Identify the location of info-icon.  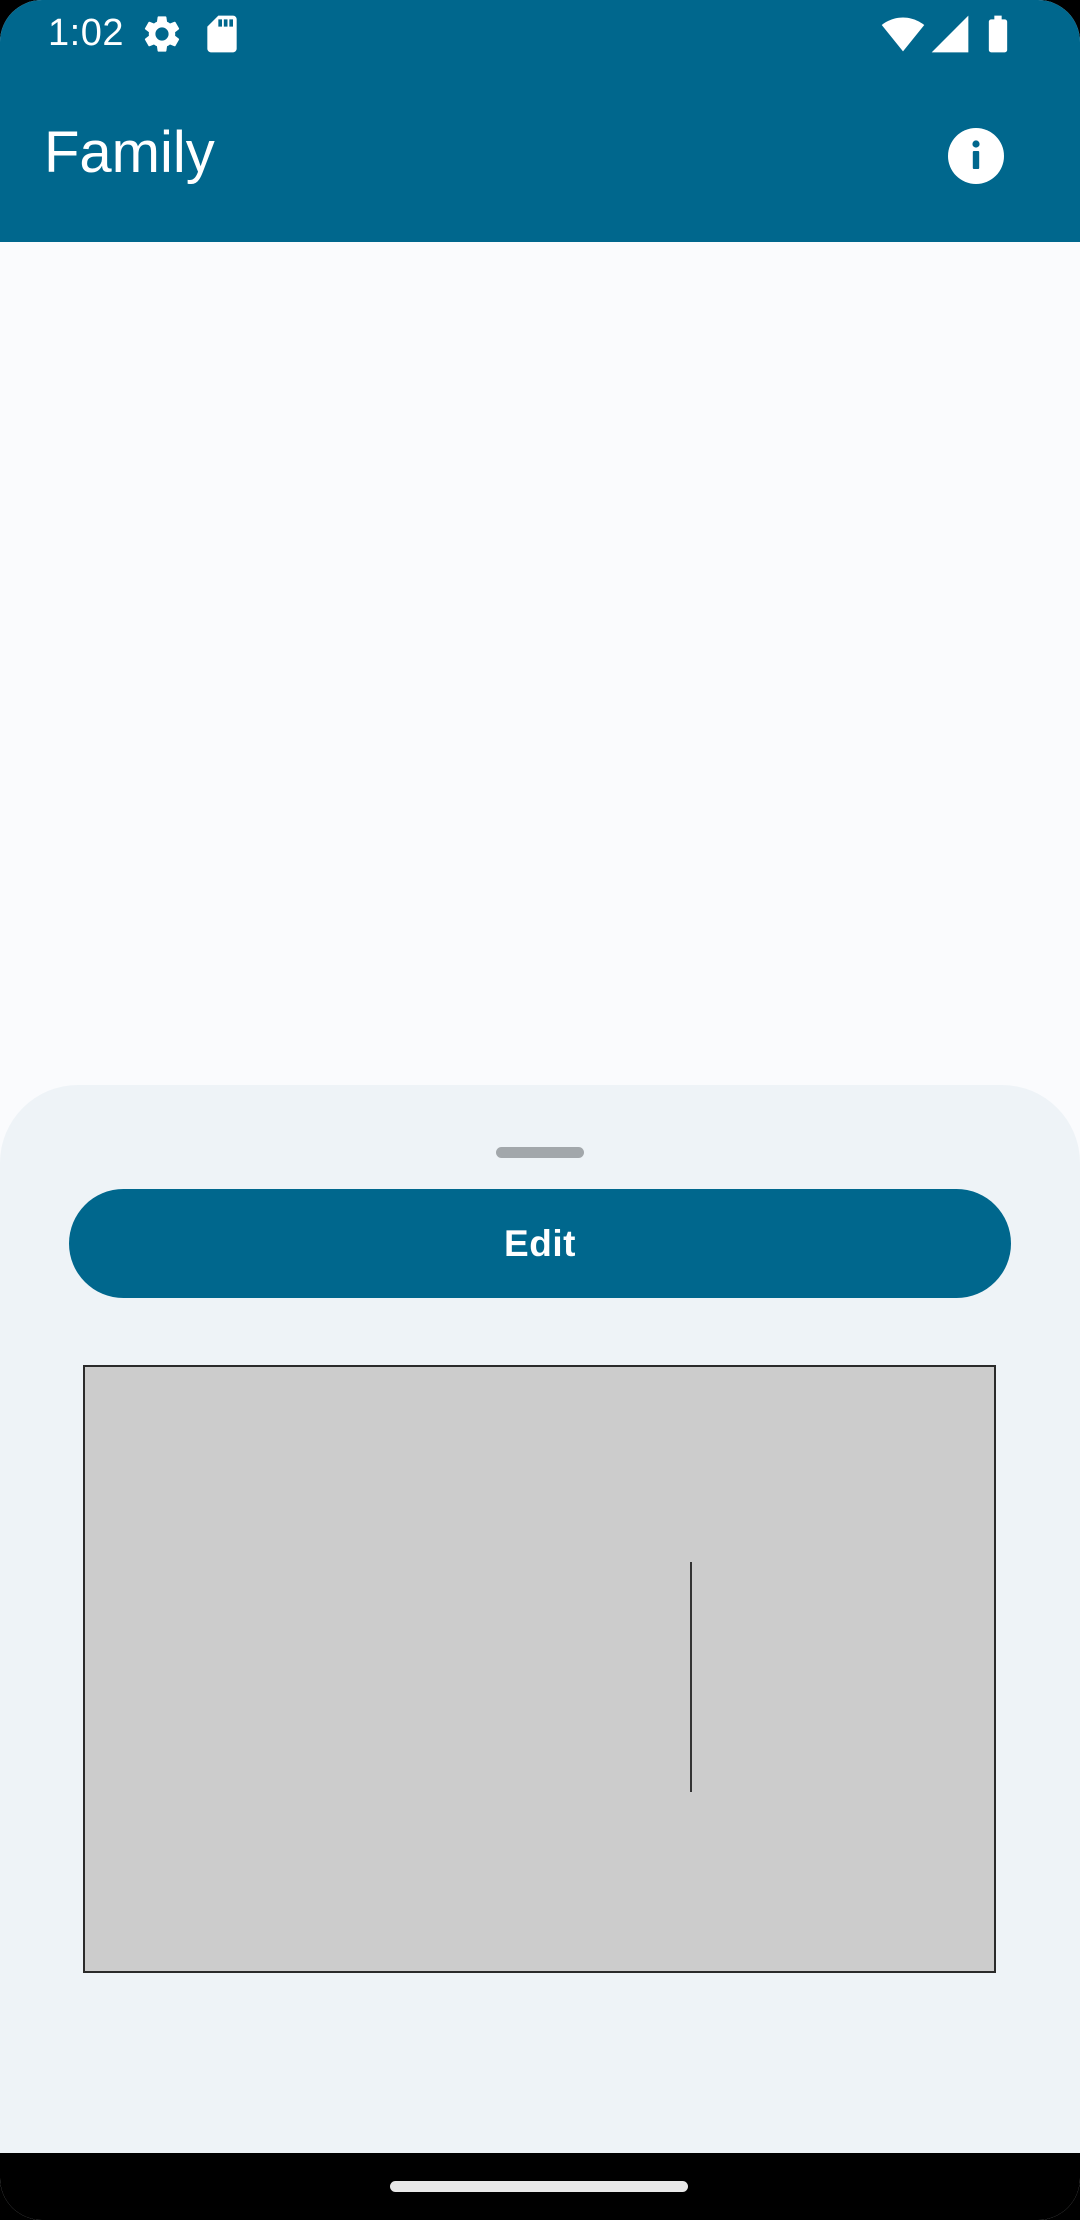
(976, 156).